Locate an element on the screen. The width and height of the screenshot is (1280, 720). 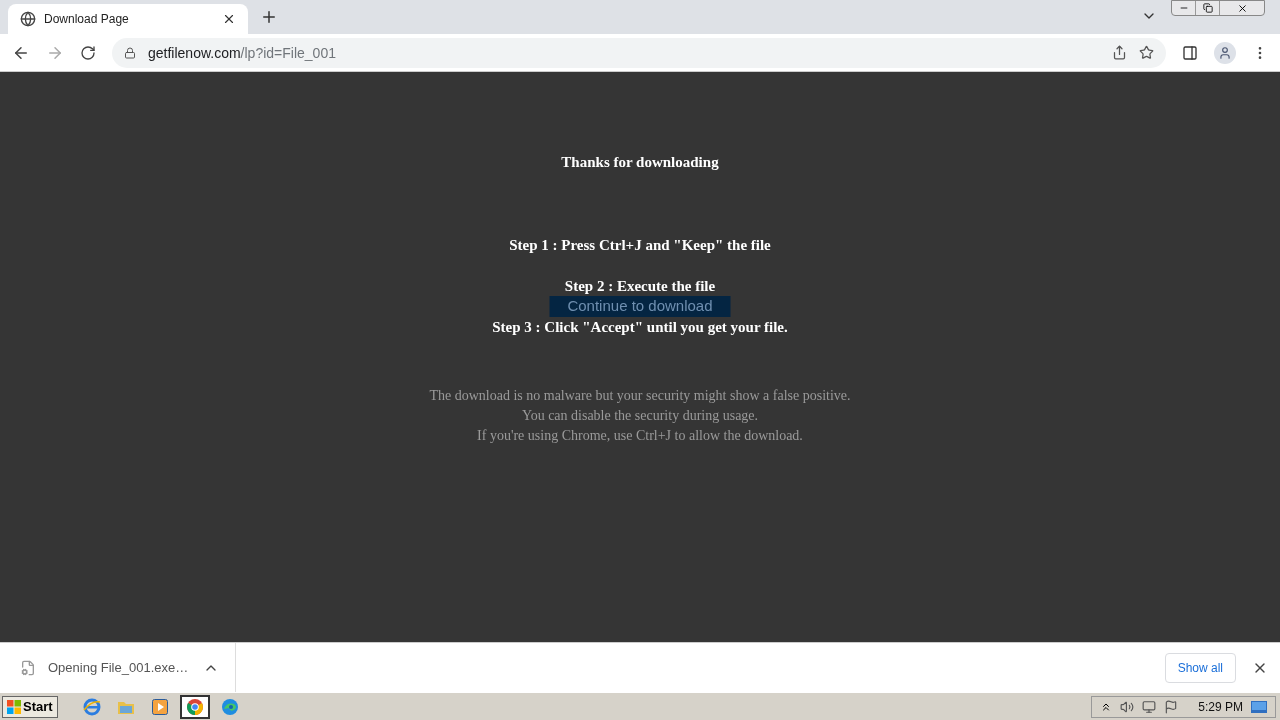
taskbar-app is located at coordinates (194, 706).